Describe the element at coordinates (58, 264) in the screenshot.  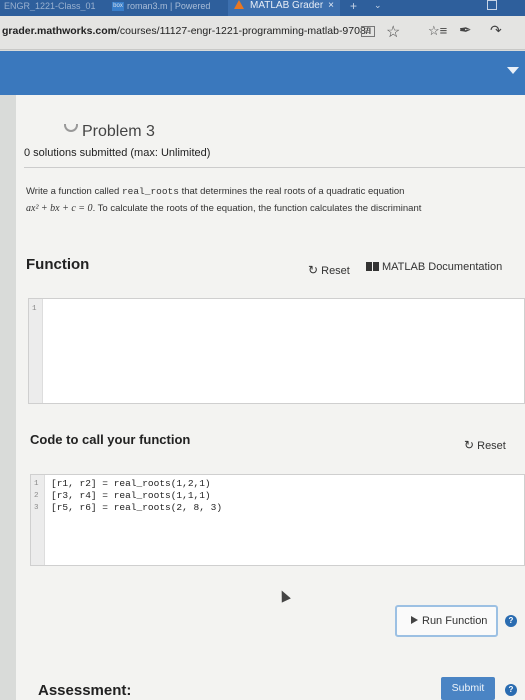
I see `function-section-title: Function` at that location.